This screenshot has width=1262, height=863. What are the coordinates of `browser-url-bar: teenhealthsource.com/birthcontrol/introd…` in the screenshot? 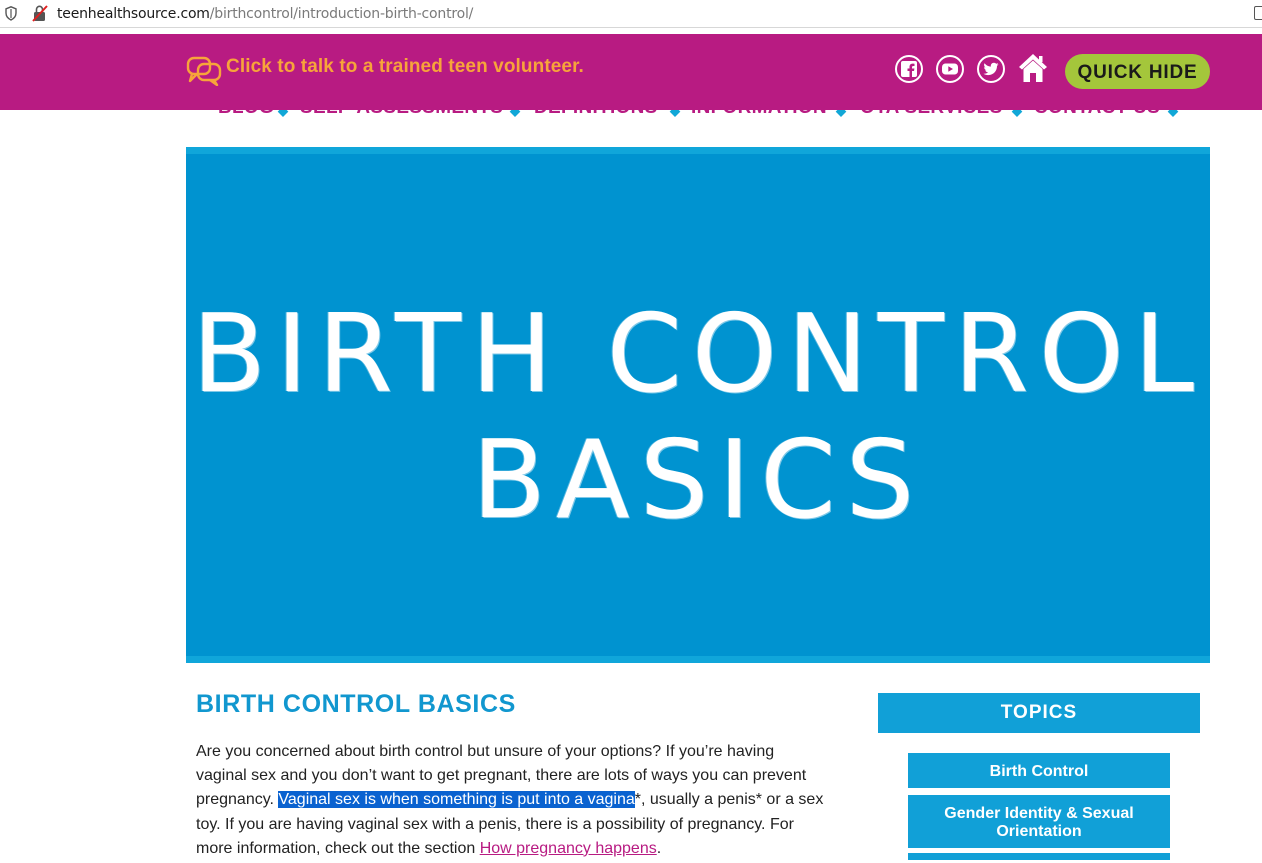 It's located at (631, 14).